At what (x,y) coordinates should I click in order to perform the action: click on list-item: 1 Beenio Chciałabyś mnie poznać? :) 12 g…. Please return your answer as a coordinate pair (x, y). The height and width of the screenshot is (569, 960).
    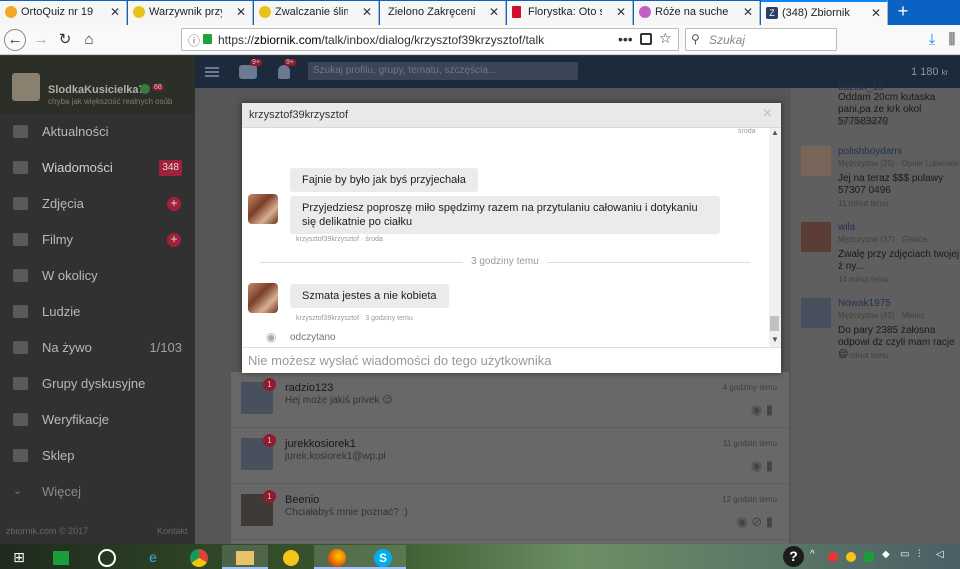
    Looking at the image, I should click on (510, 512).